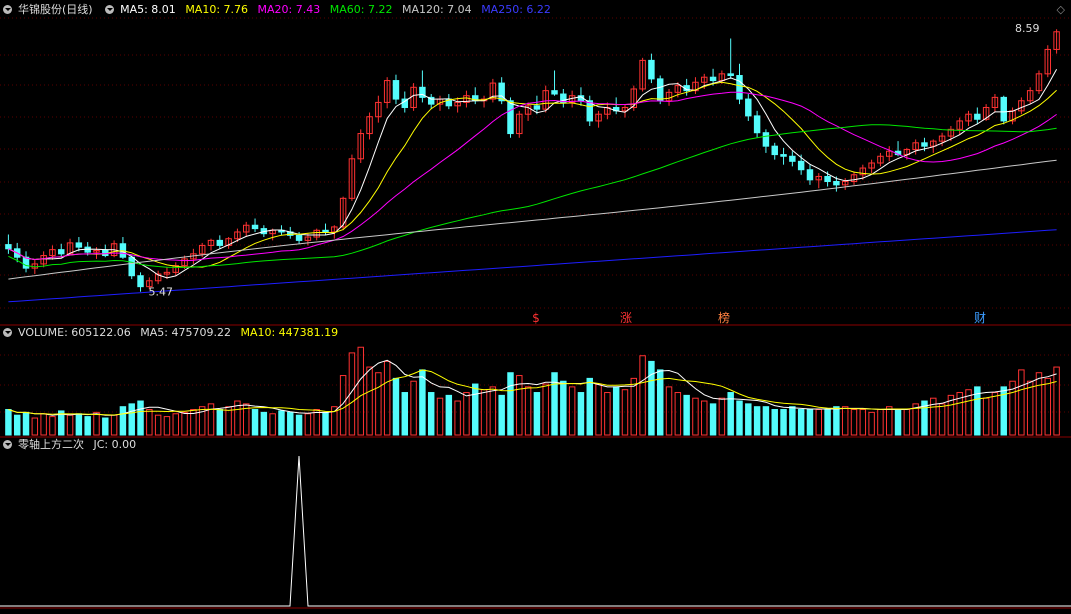 The width and height of the screenshot is (1071, 614). I want to click on event-marker: 财, so click(980, 318).